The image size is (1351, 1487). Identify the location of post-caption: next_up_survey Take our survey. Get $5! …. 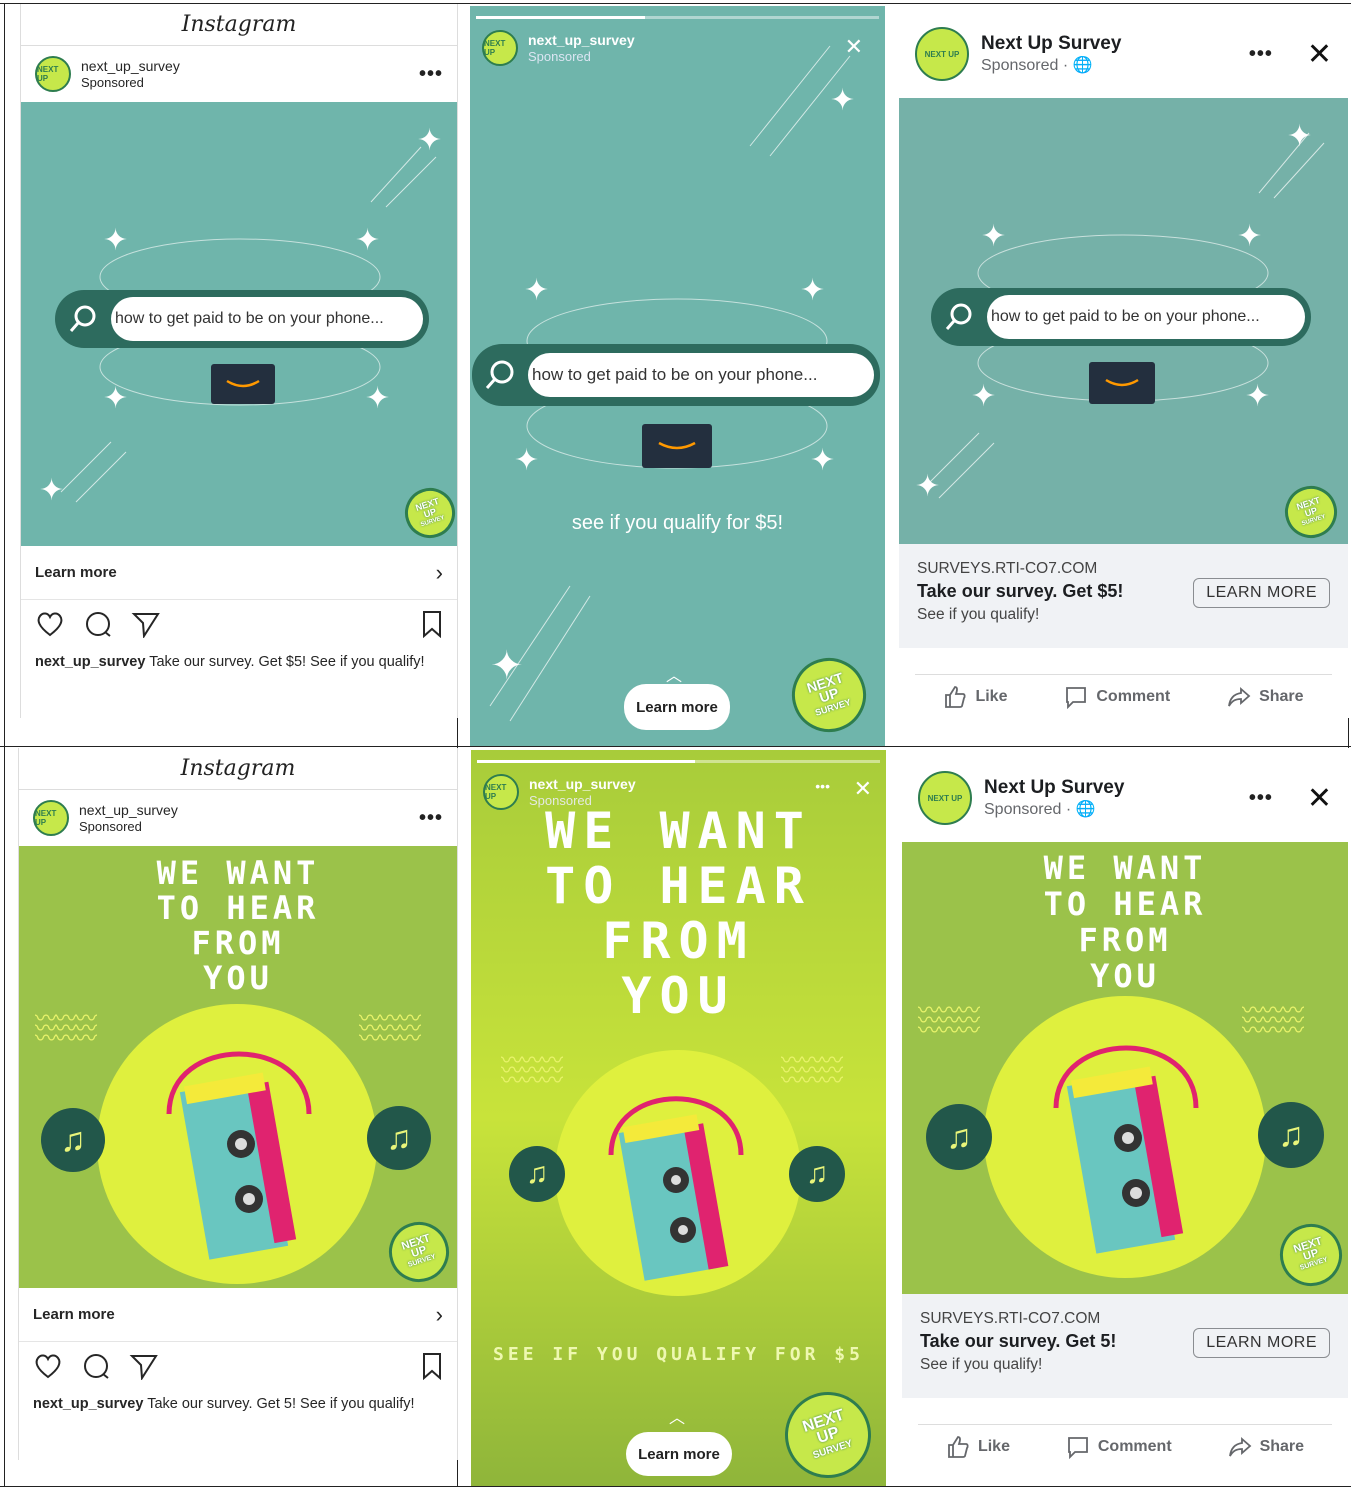
(230, 662).